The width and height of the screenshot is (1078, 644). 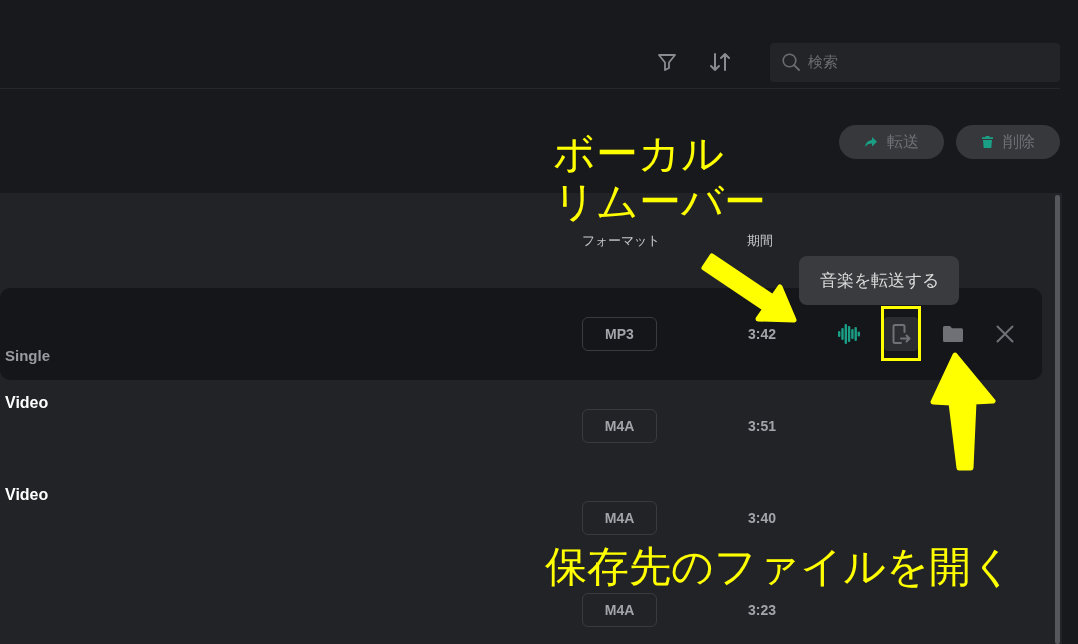 I want to click on track-subtitle: Single, so click(x=27, y=356).